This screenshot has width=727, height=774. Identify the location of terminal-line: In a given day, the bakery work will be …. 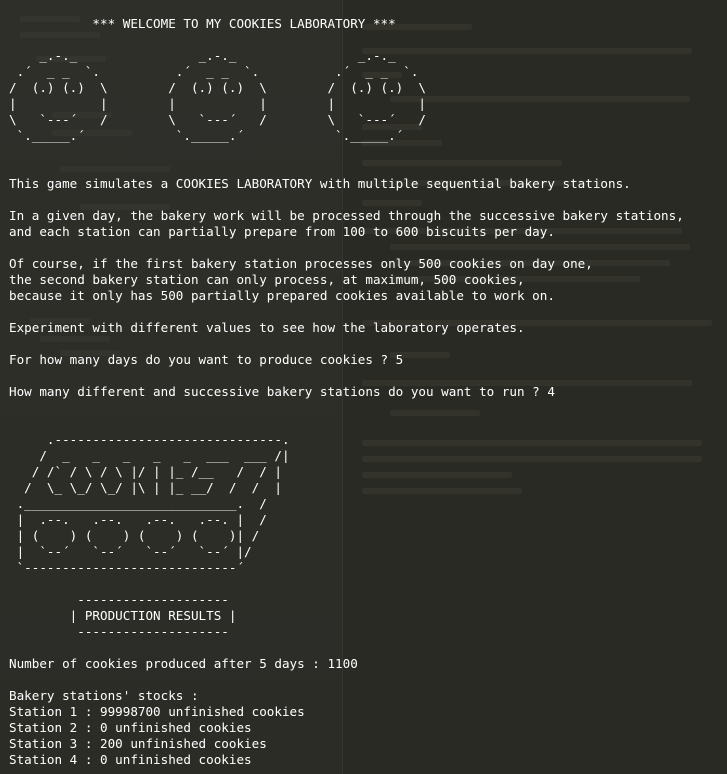
(346, 215).